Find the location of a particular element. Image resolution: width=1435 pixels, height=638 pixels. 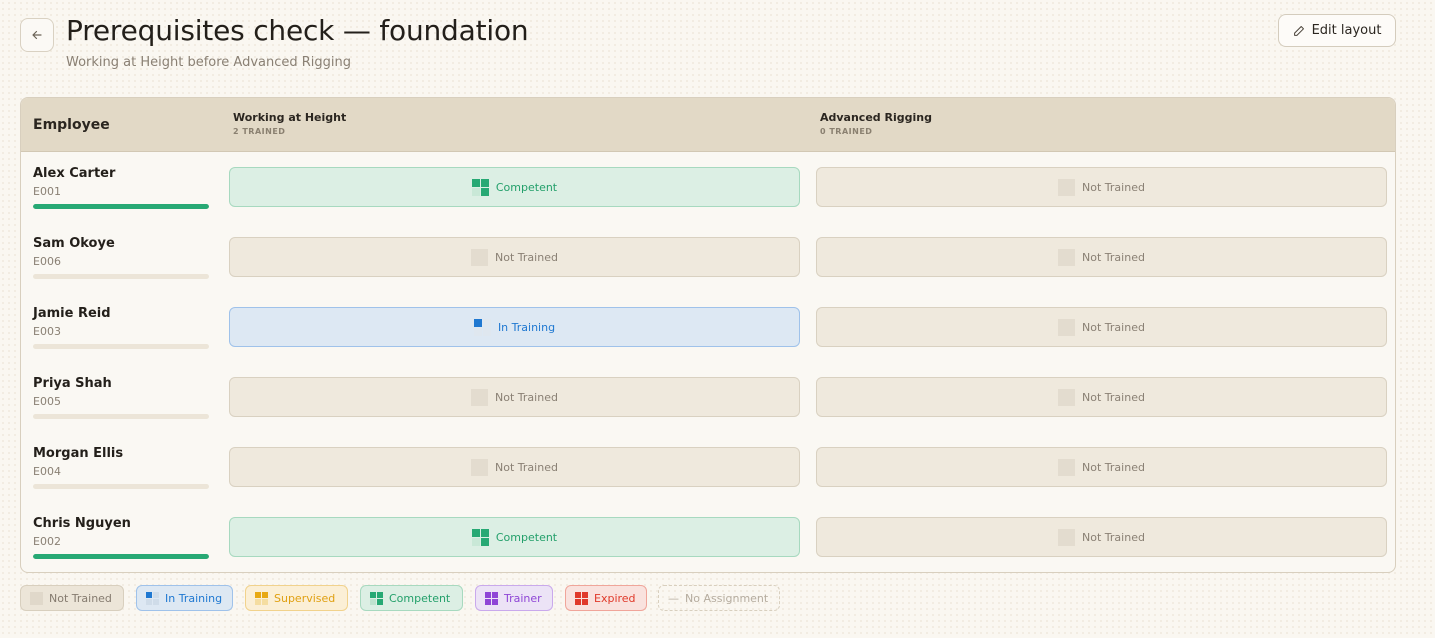

employee-name: Priya Shah is located at coordinates (72, 383).